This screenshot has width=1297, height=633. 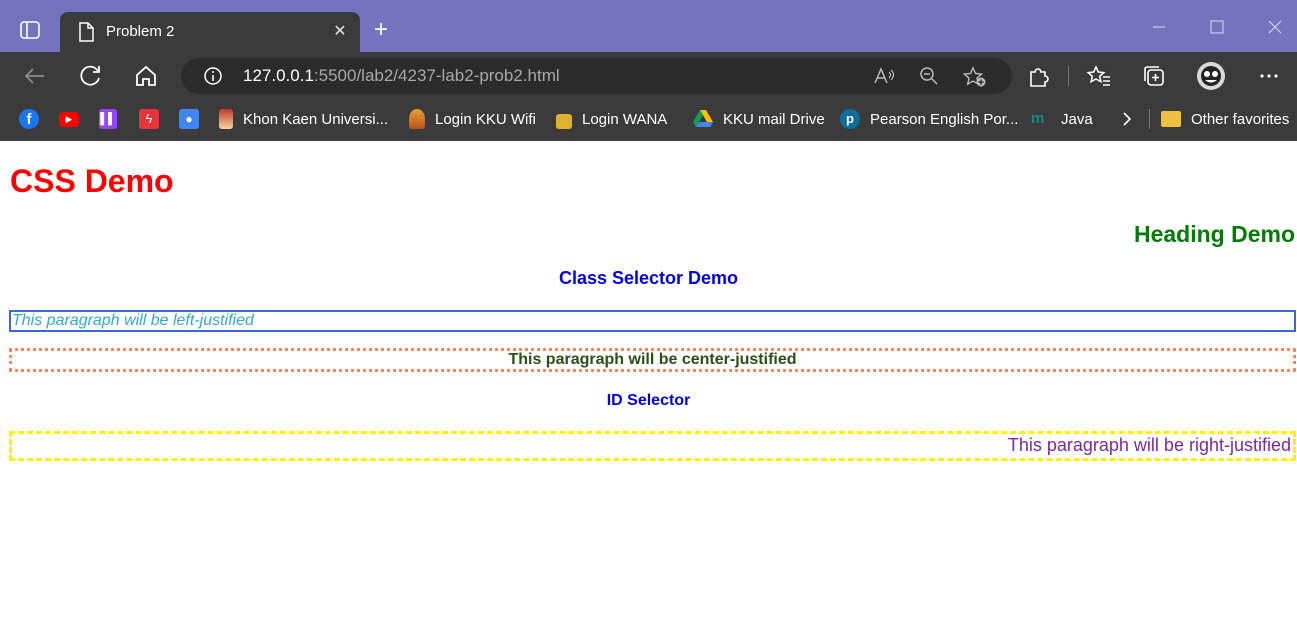 What do you see at coordinates (140, 31) in the screenshot?
I see `tab-title: Problem 2` at bounding box center [140, 31].